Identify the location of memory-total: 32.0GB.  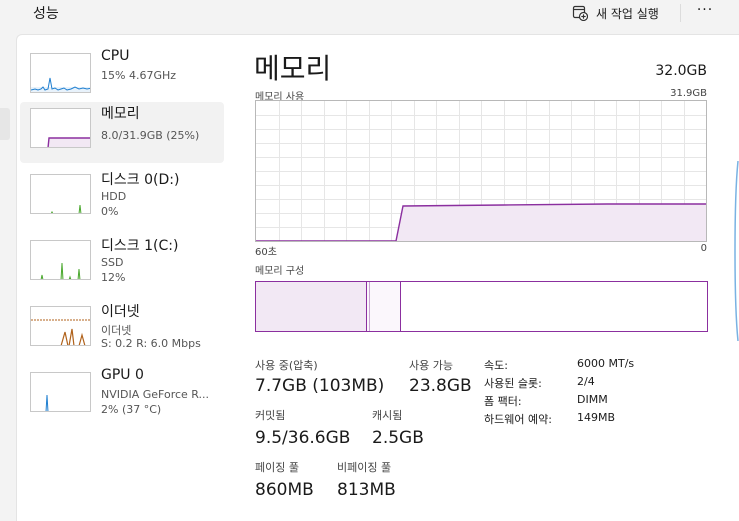
(681, 71).